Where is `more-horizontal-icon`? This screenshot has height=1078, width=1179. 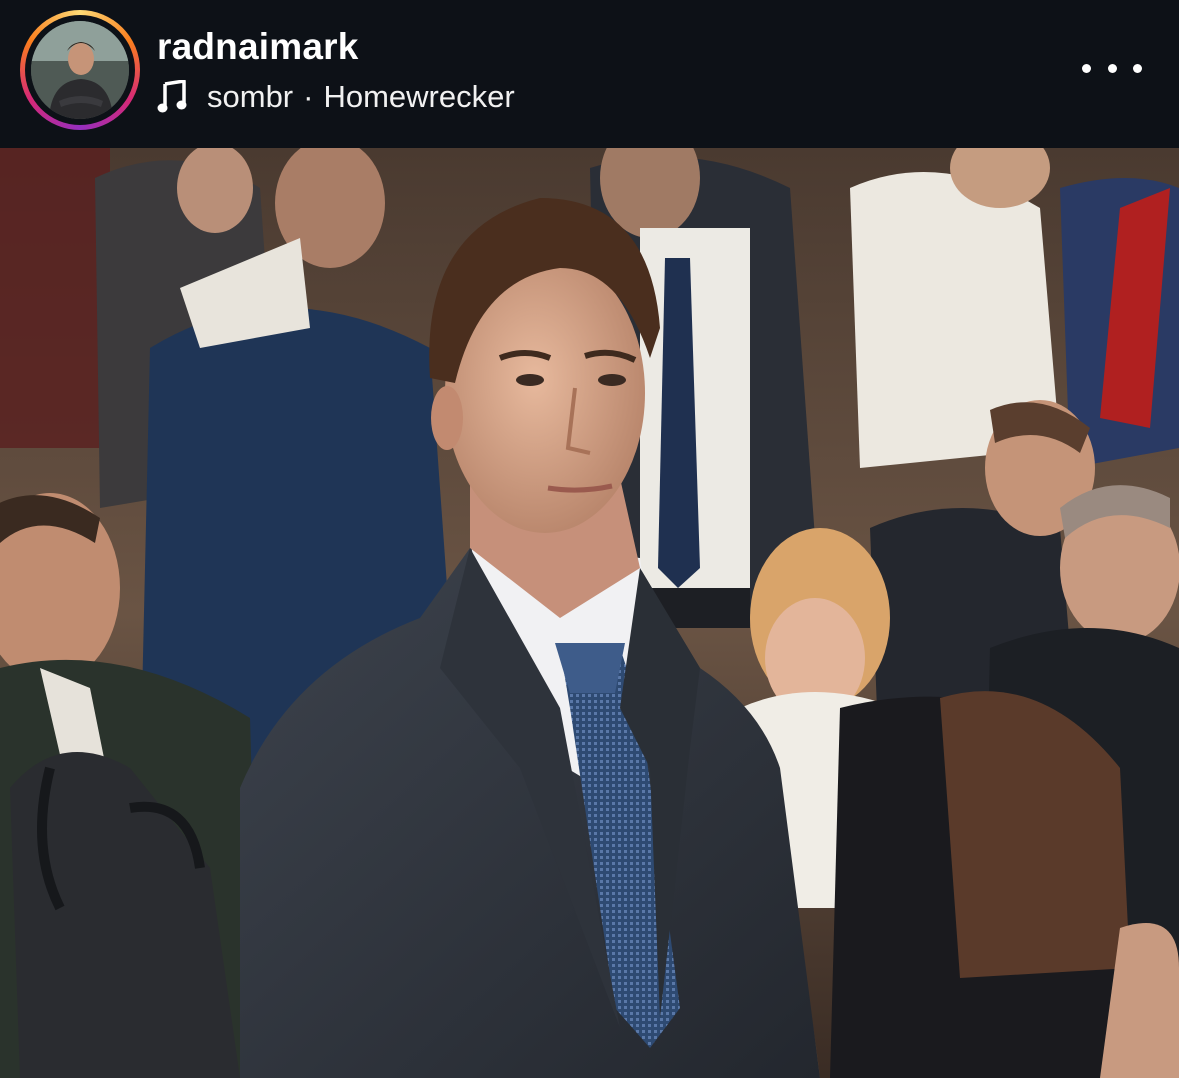
more-horizontal-icon is located at coordinates (1086, 68).